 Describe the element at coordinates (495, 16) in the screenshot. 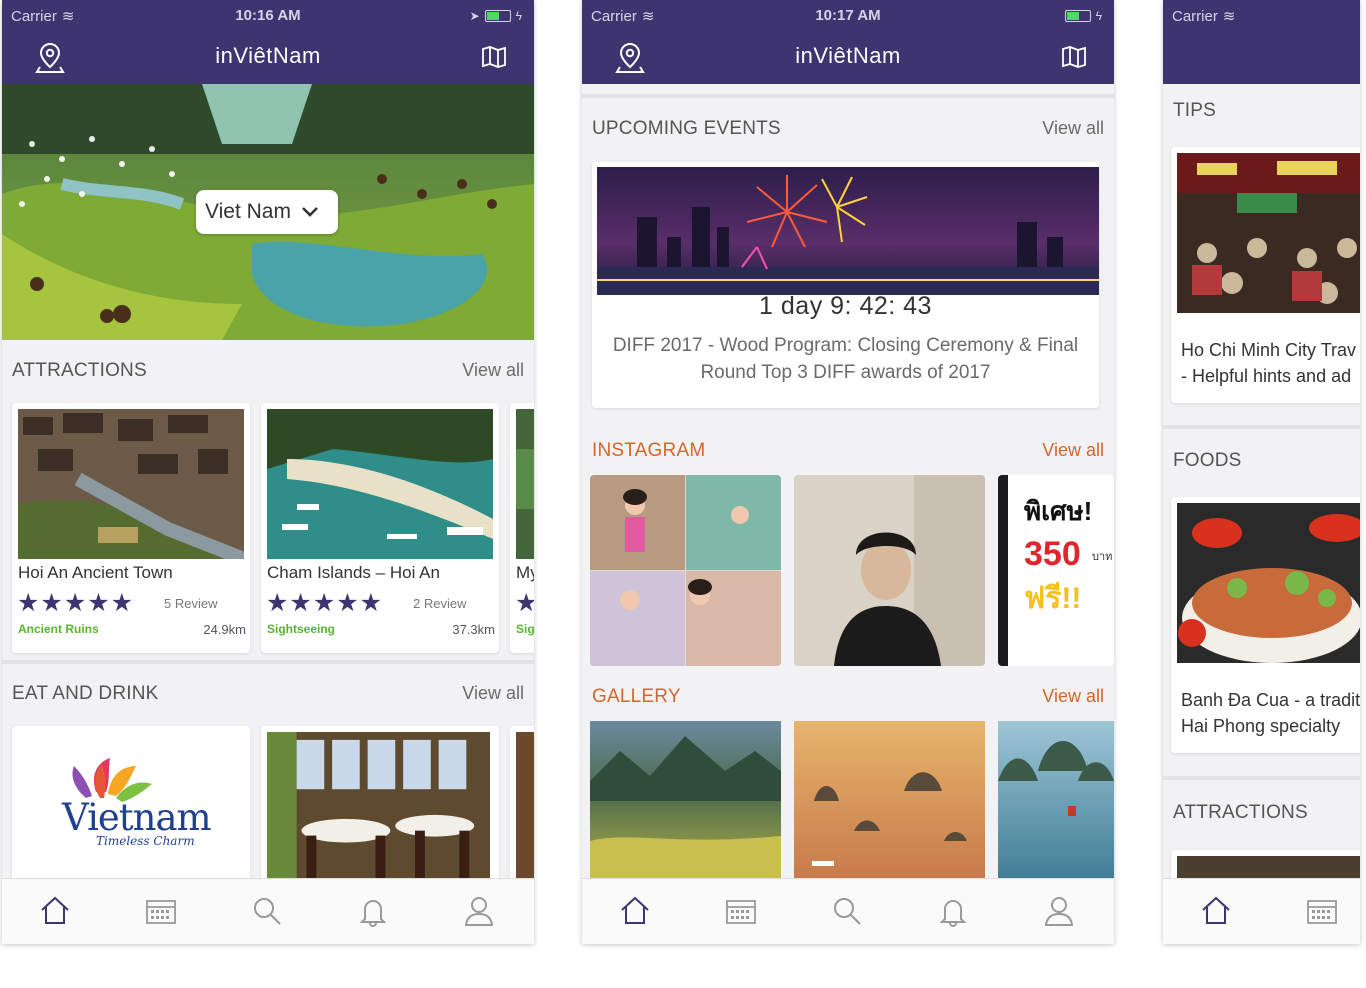

I see `battery-icon: ➤ ϟ` at that location.